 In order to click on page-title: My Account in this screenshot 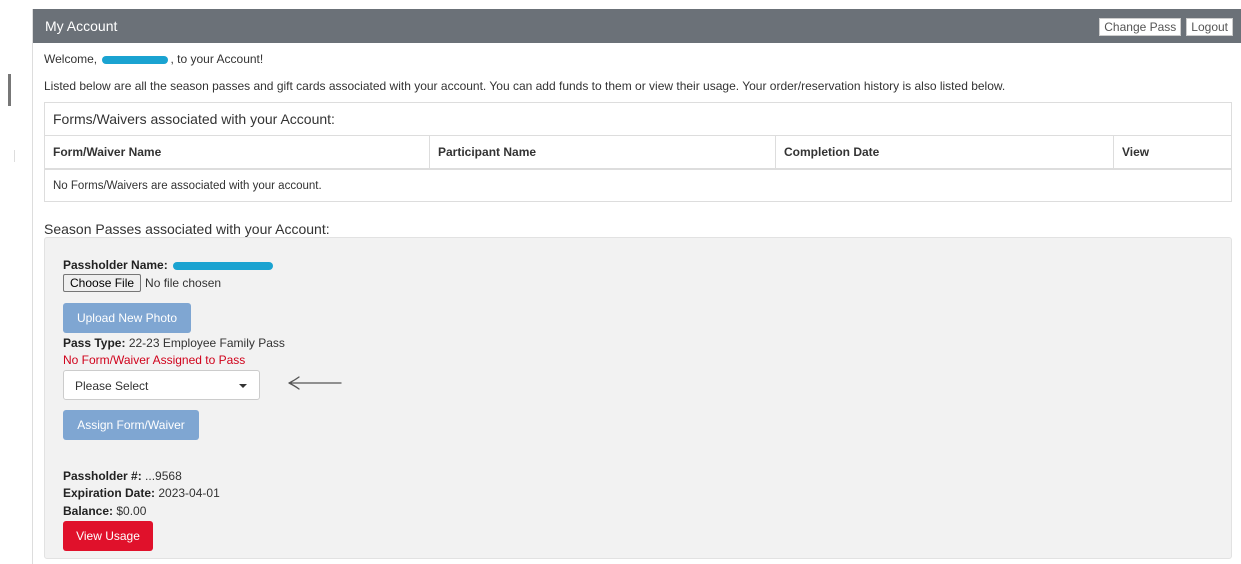, I will do `click(81, 26)`.